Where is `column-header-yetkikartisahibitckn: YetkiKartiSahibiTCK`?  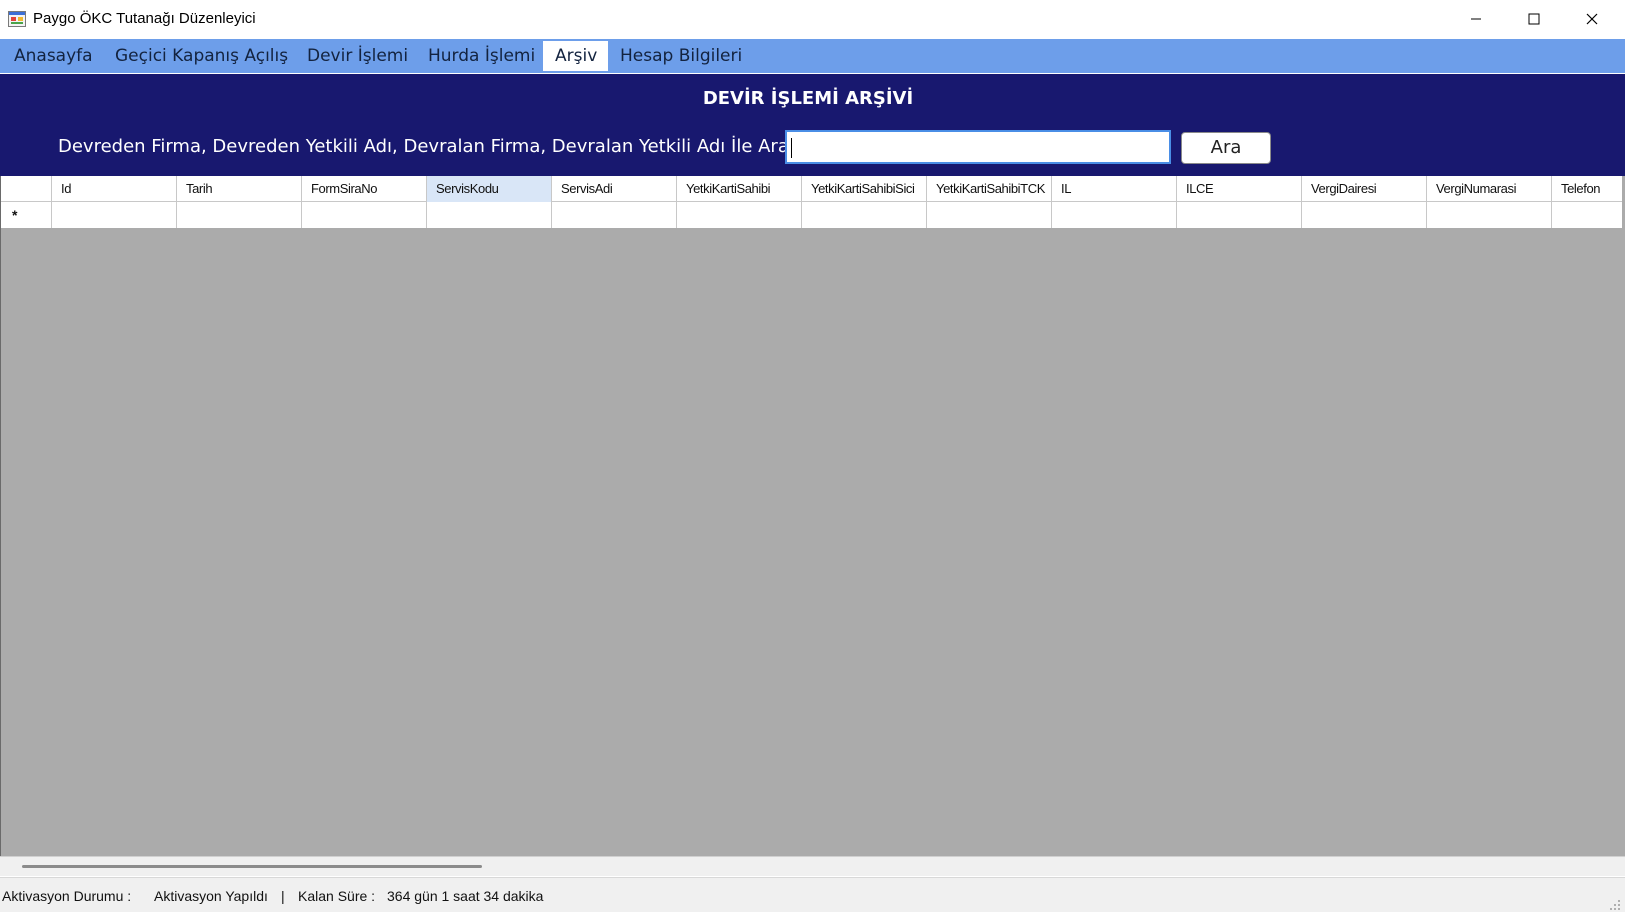 column-header-yetkikartisahibitckn: YetkiKartiSahibiTCK is located at coordinates (989, 189).